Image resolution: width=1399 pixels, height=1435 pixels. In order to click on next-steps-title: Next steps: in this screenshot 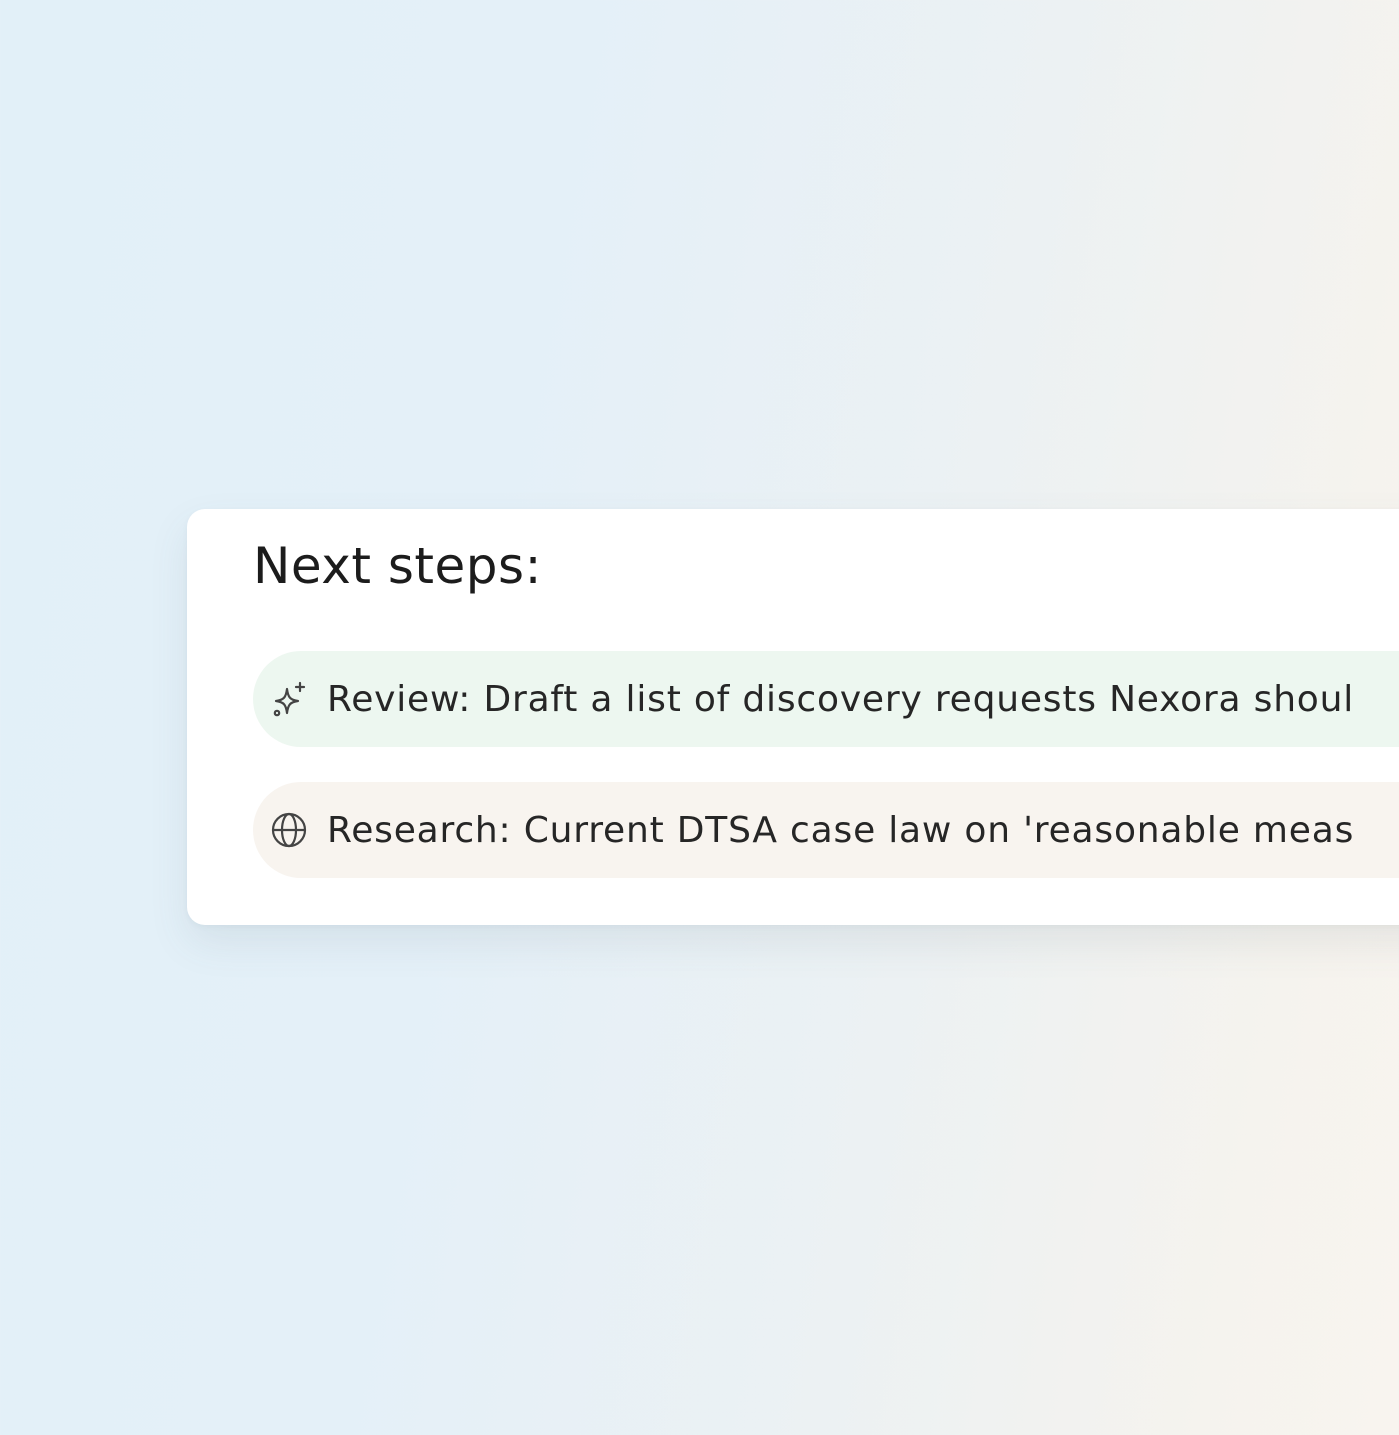, I will do `click(397, 566)`.